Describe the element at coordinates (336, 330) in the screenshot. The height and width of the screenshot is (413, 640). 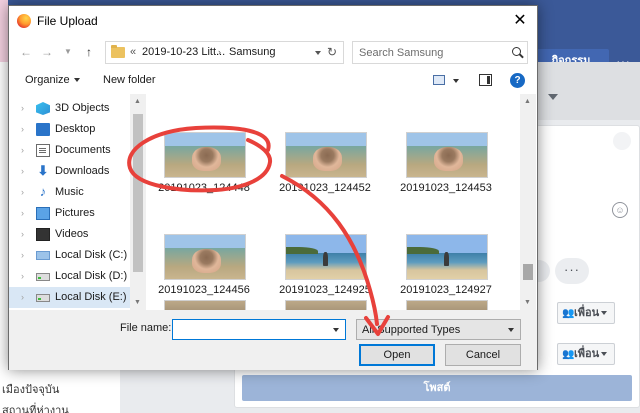
I see `file-name-dropdown-icon` at that location.